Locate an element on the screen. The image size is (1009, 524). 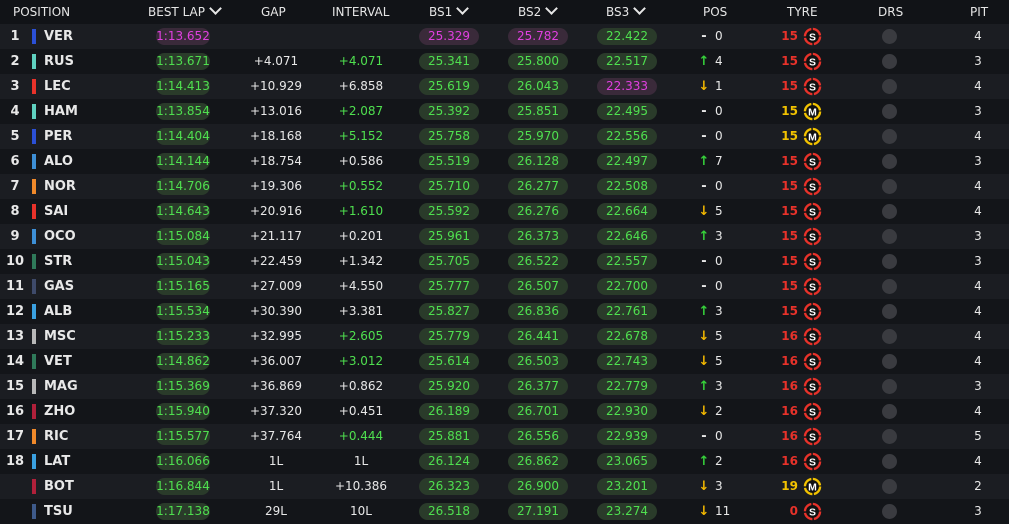
driver-code: ALO is located at coordinates (58, 161).